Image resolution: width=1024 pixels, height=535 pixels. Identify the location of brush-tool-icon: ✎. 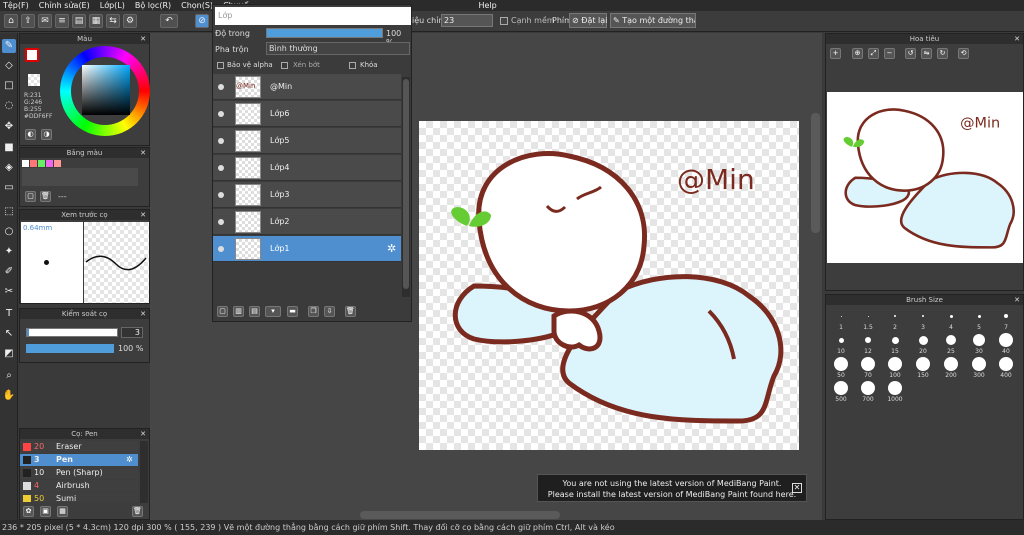
(9, 46).